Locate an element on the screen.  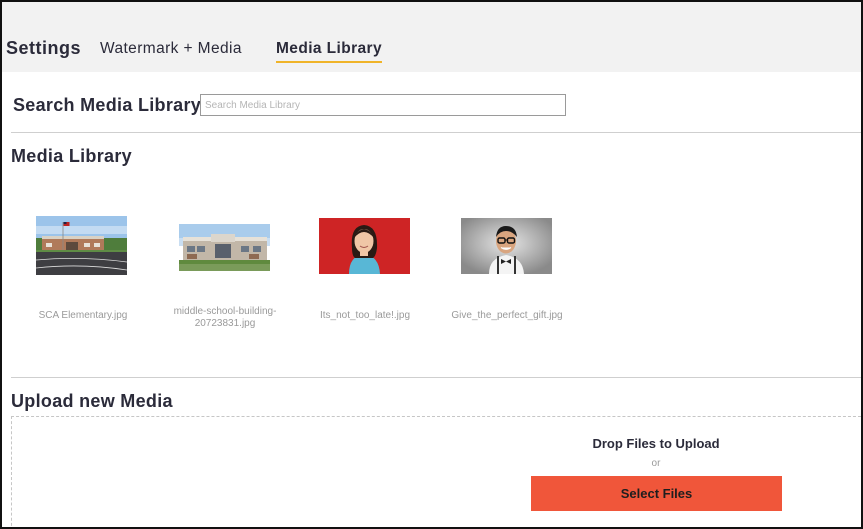
tab-media-library: Media Library is located at coordinates (329, 51).